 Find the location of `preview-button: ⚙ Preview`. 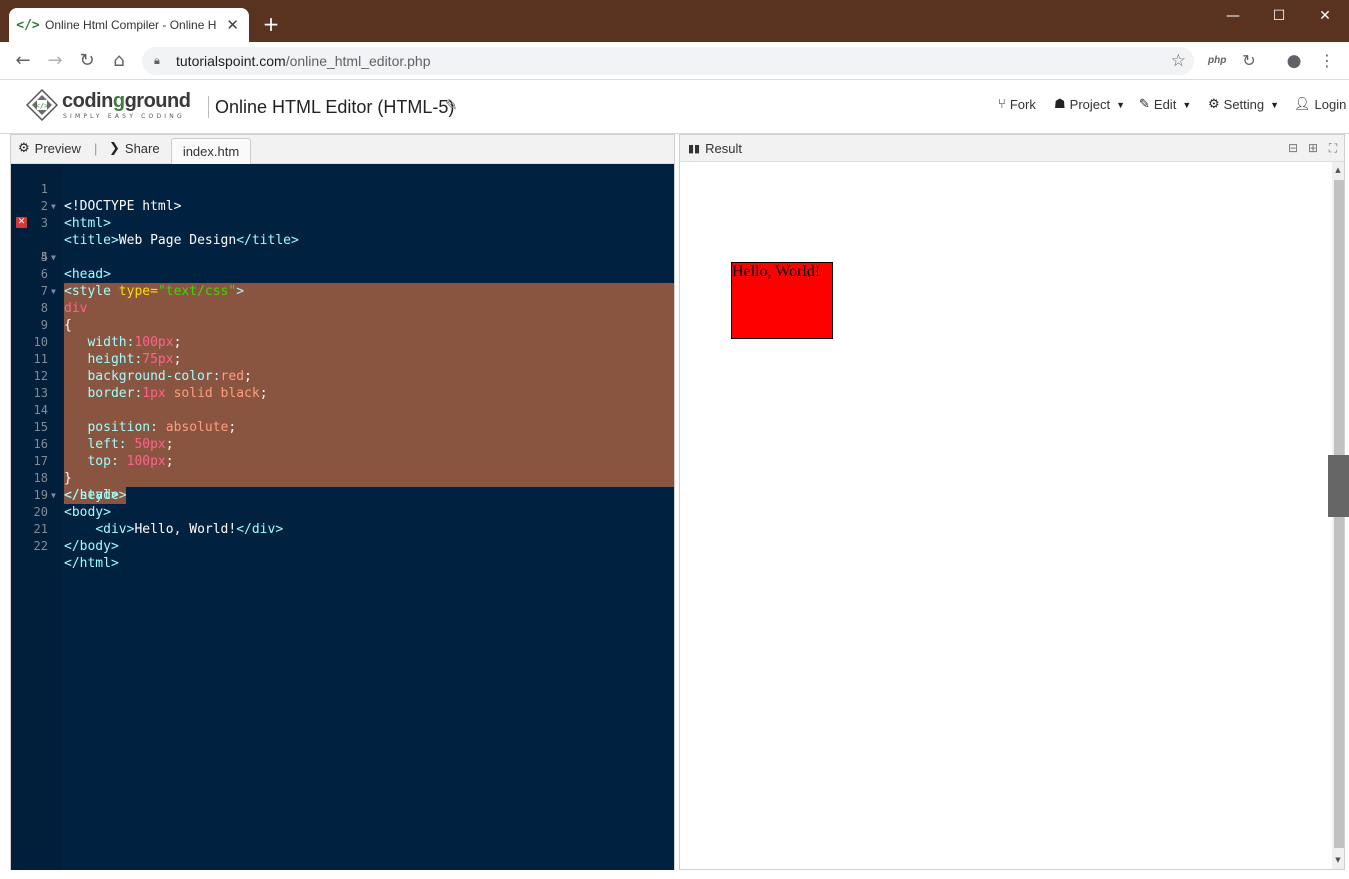

preview-button: ⚙ Preview is located at coordinates (49, 148).